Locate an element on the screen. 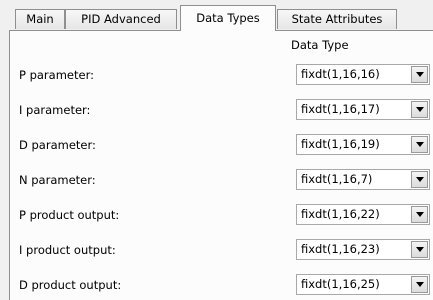 This screenshot has width=433, height=300. tab-state-attributes: State Attributes is located at coordinates (337, 19).